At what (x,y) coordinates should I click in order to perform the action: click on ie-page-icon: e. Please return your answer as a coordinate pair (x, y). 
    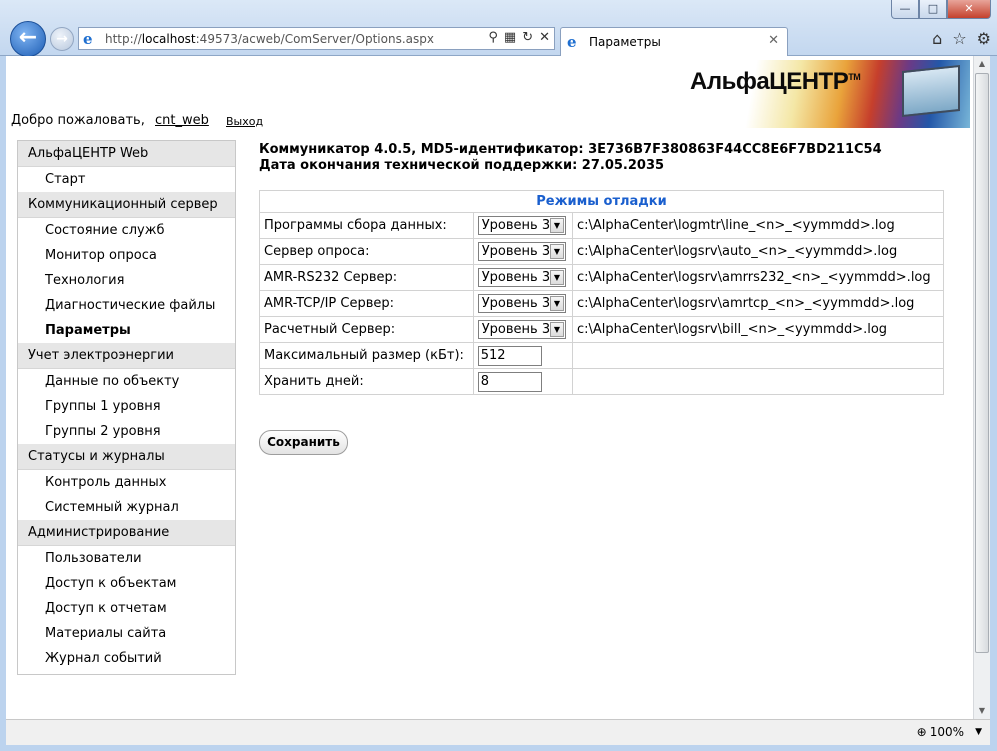
    Looking at the image, I should click on (88, 38).